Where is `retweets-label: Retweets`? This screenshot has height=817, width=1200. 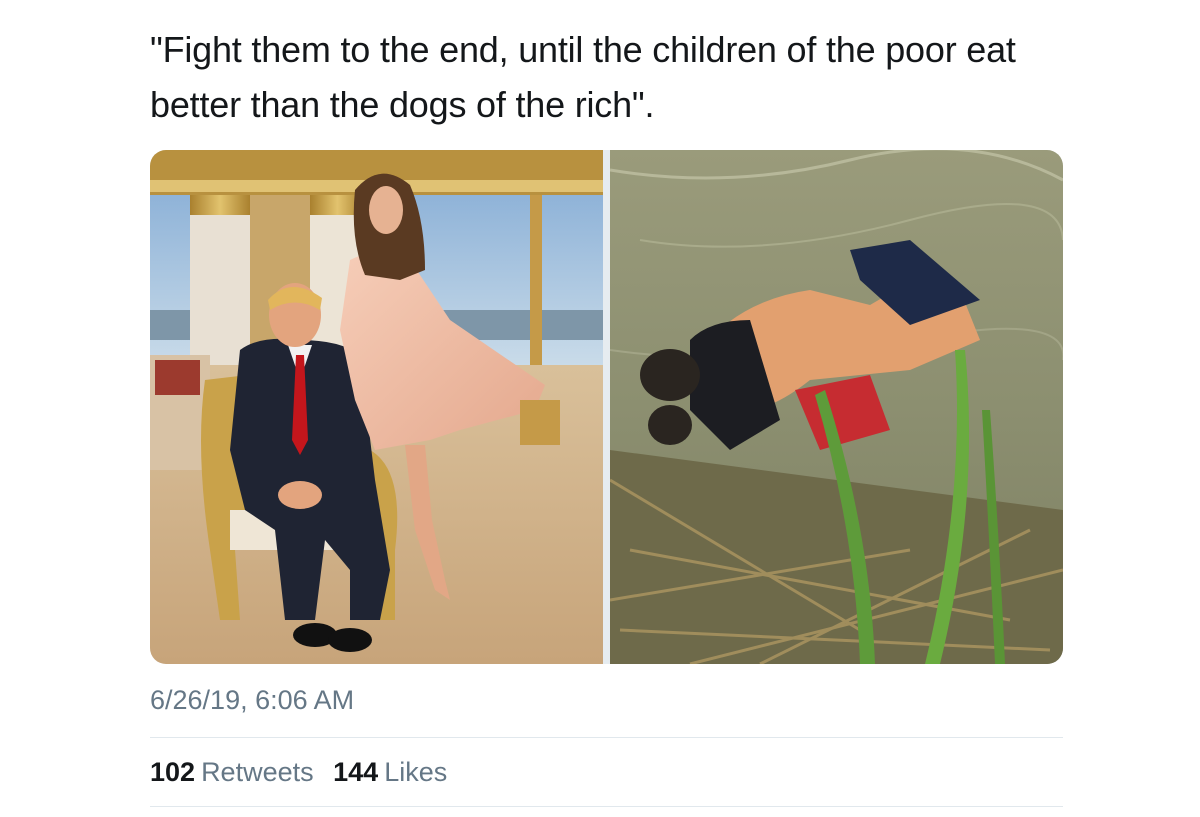
retweets-label: Retweets is located at coordinates (257, 772).